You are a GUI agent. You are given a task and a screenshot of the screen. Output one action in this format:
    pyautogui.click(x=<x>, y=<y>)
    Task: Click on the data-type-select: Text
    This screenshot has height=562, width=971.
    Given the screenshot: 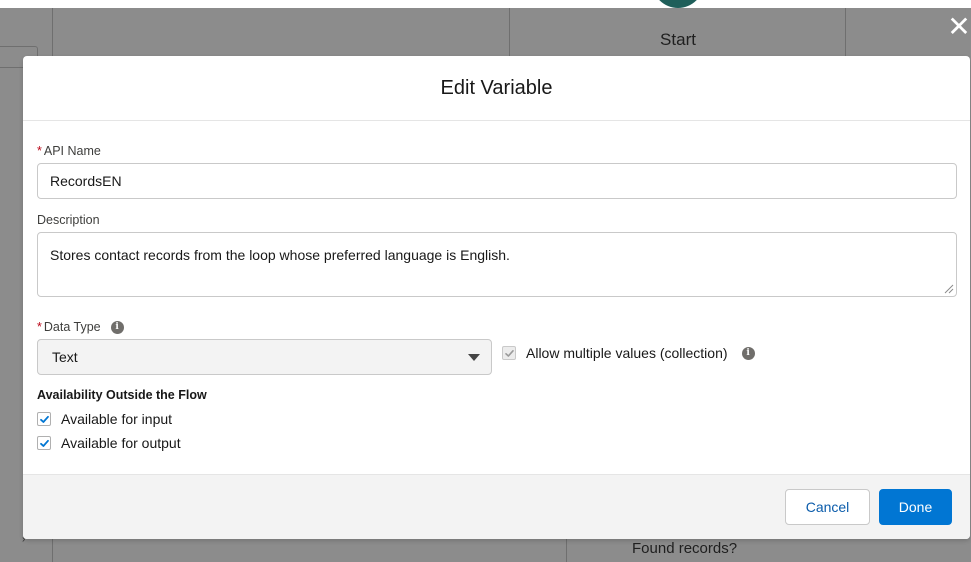 What is the action you would take?
    pyautogui.click(x=264, y=357)
    